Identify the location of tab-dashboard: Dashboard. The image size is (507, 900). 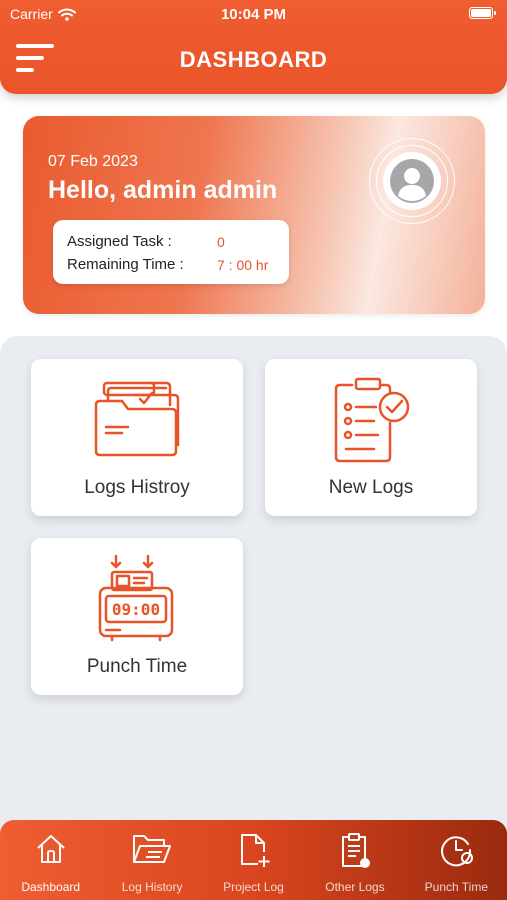
(50, 860).